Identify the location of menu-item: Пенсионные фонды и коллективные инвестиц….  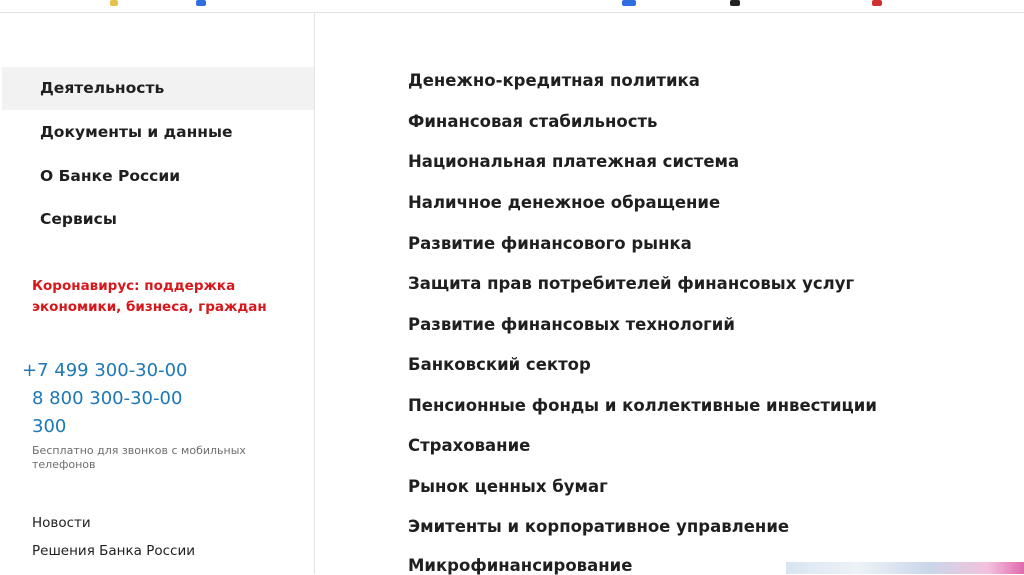
(642, 405).